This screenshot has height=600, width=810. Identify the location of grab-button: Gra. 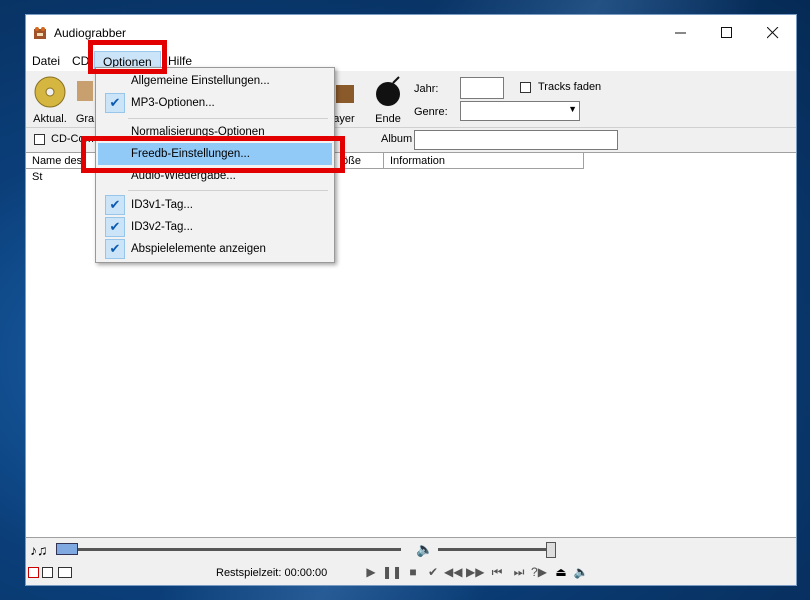
(85, 100).